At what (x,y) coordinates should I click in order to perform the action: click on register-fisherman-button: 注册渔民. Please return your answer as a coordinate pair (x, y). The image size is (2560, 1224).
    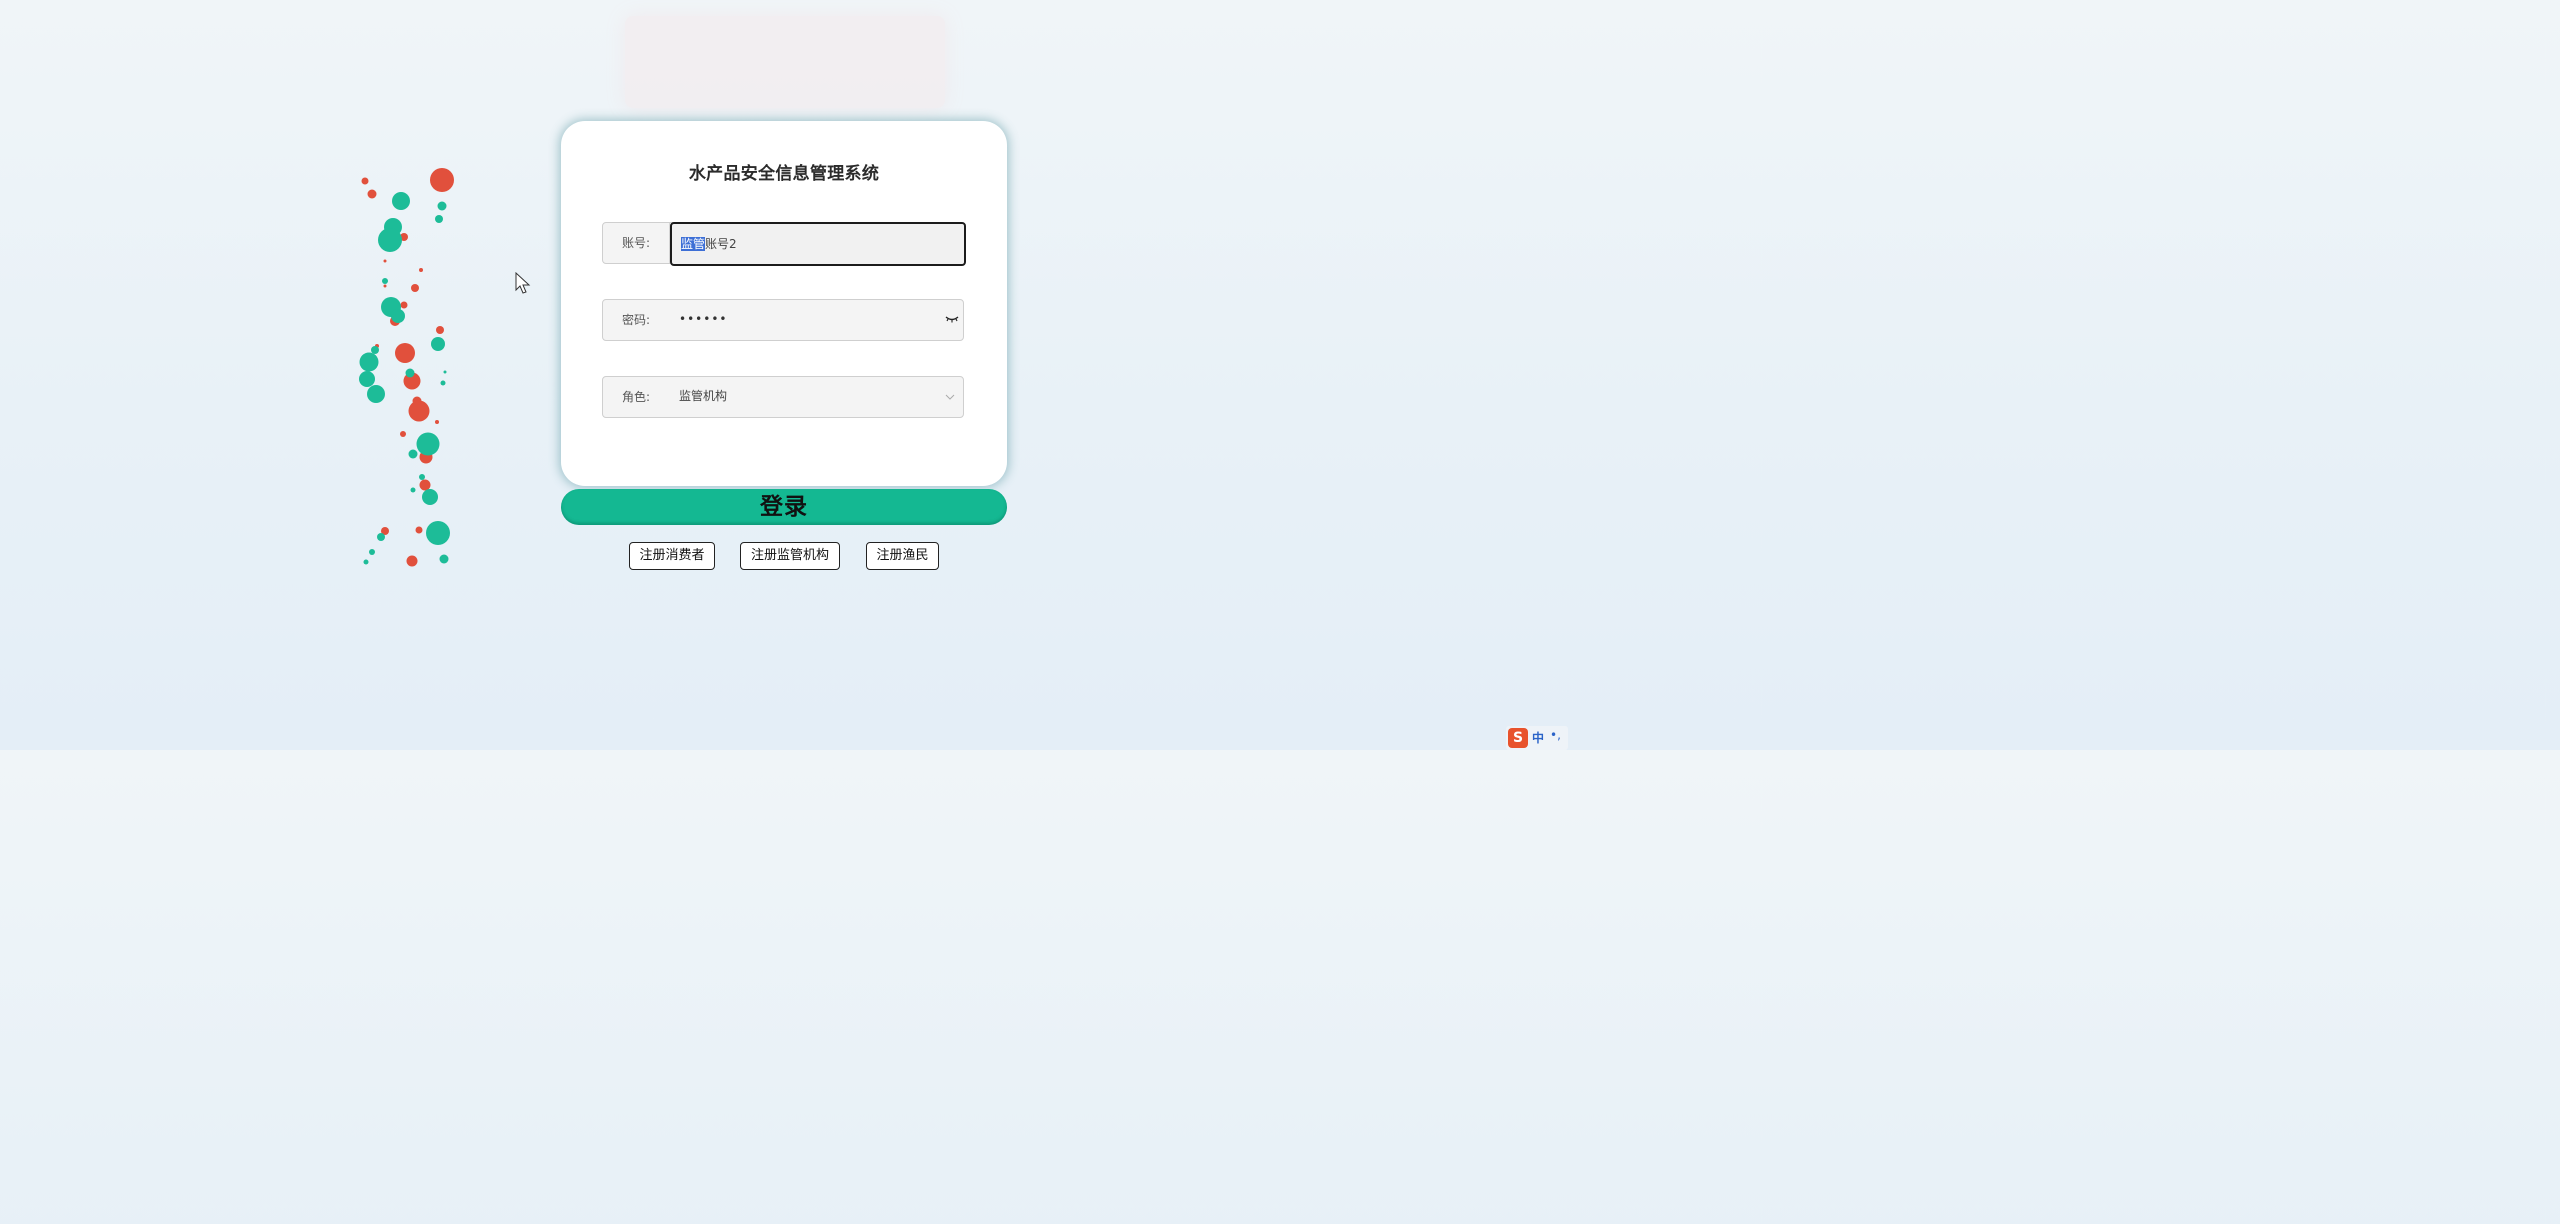
    Looking at the image, I should click on (902, 556).